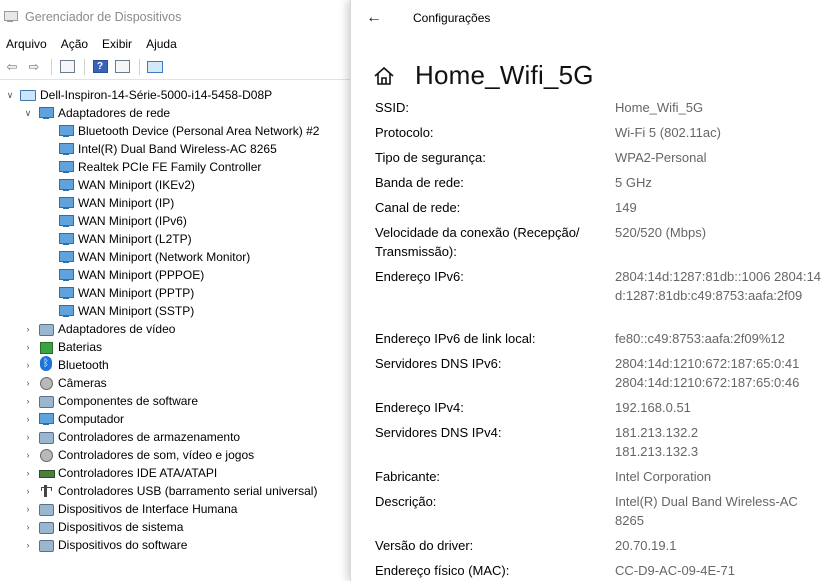 The image size is (828, 581). What do you see at coordinates (661, 232) in the screenshot?
I see `property-value: 520/520 (Mbps)` at bounding box center [661, 232].